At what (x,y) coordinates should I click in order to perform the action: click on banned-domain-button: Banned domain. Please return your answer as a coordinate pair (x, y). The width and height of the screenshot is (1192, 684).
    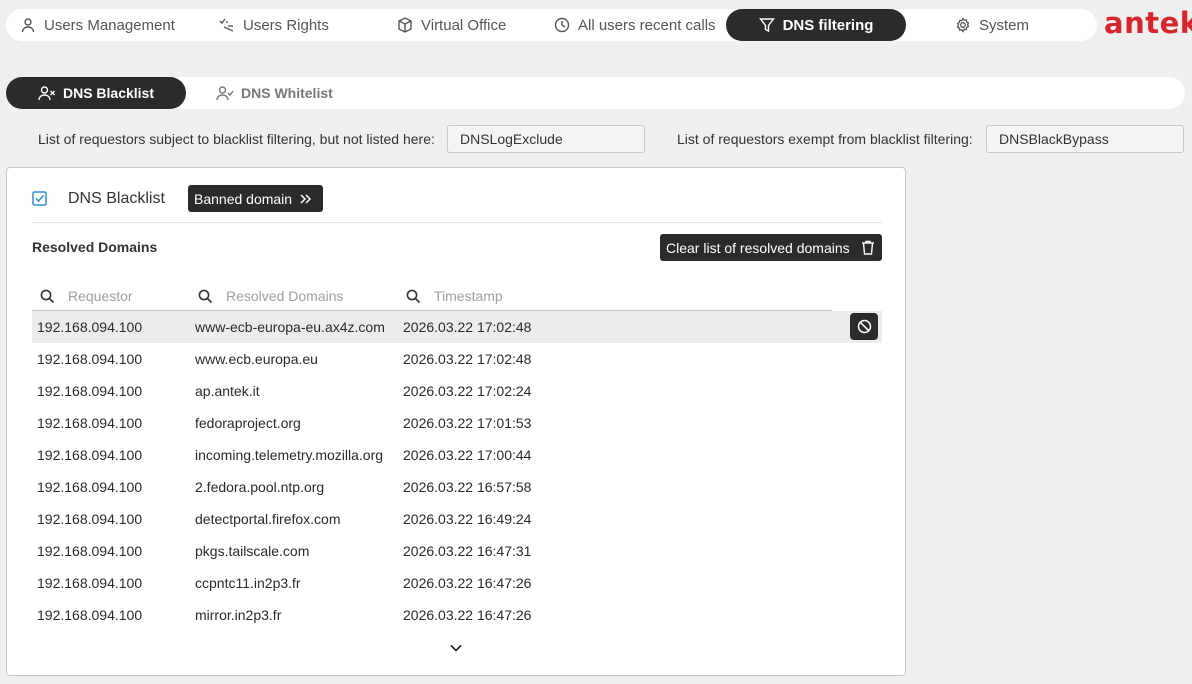
    Looking at the image, I should click on (255, 198).